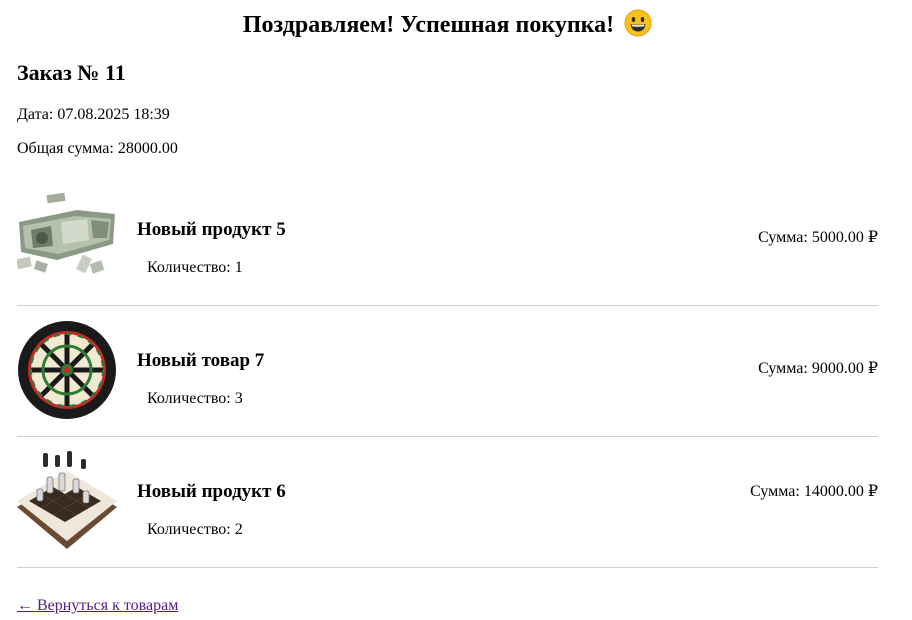 The image size is (912, 620). I want to click on order-date: Дата: 07.08.2025 18:39, so click(93, 114).